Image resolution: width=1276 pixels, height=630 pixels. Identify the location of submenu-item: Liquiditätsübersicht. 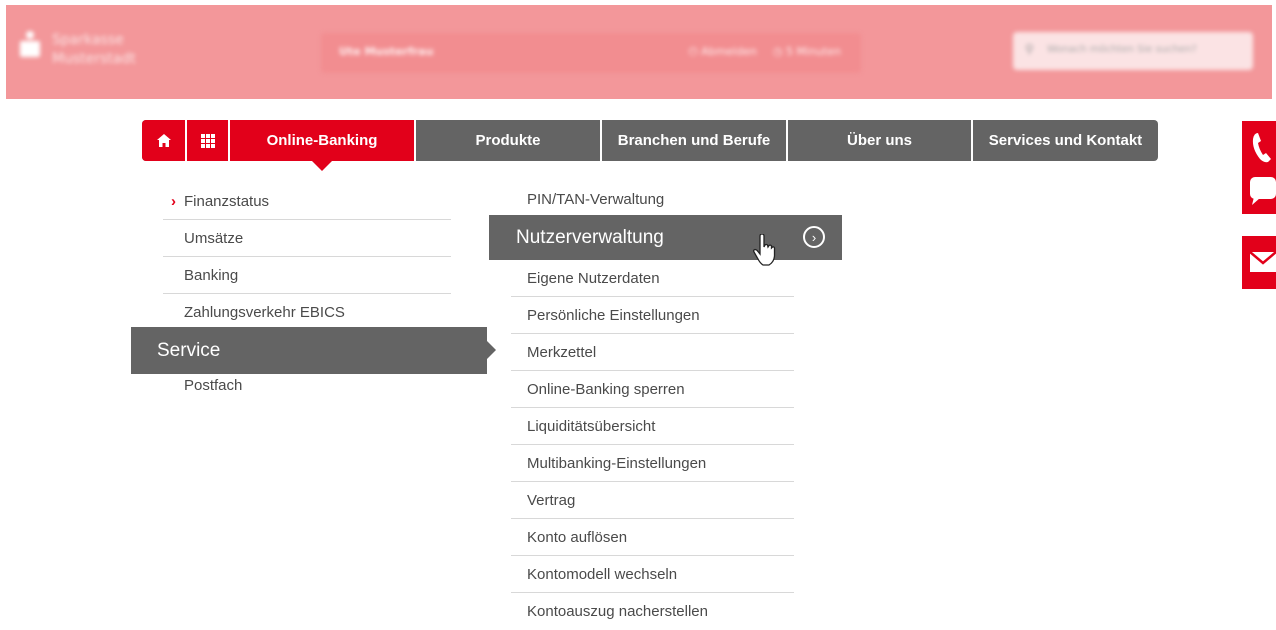
(652, 426).